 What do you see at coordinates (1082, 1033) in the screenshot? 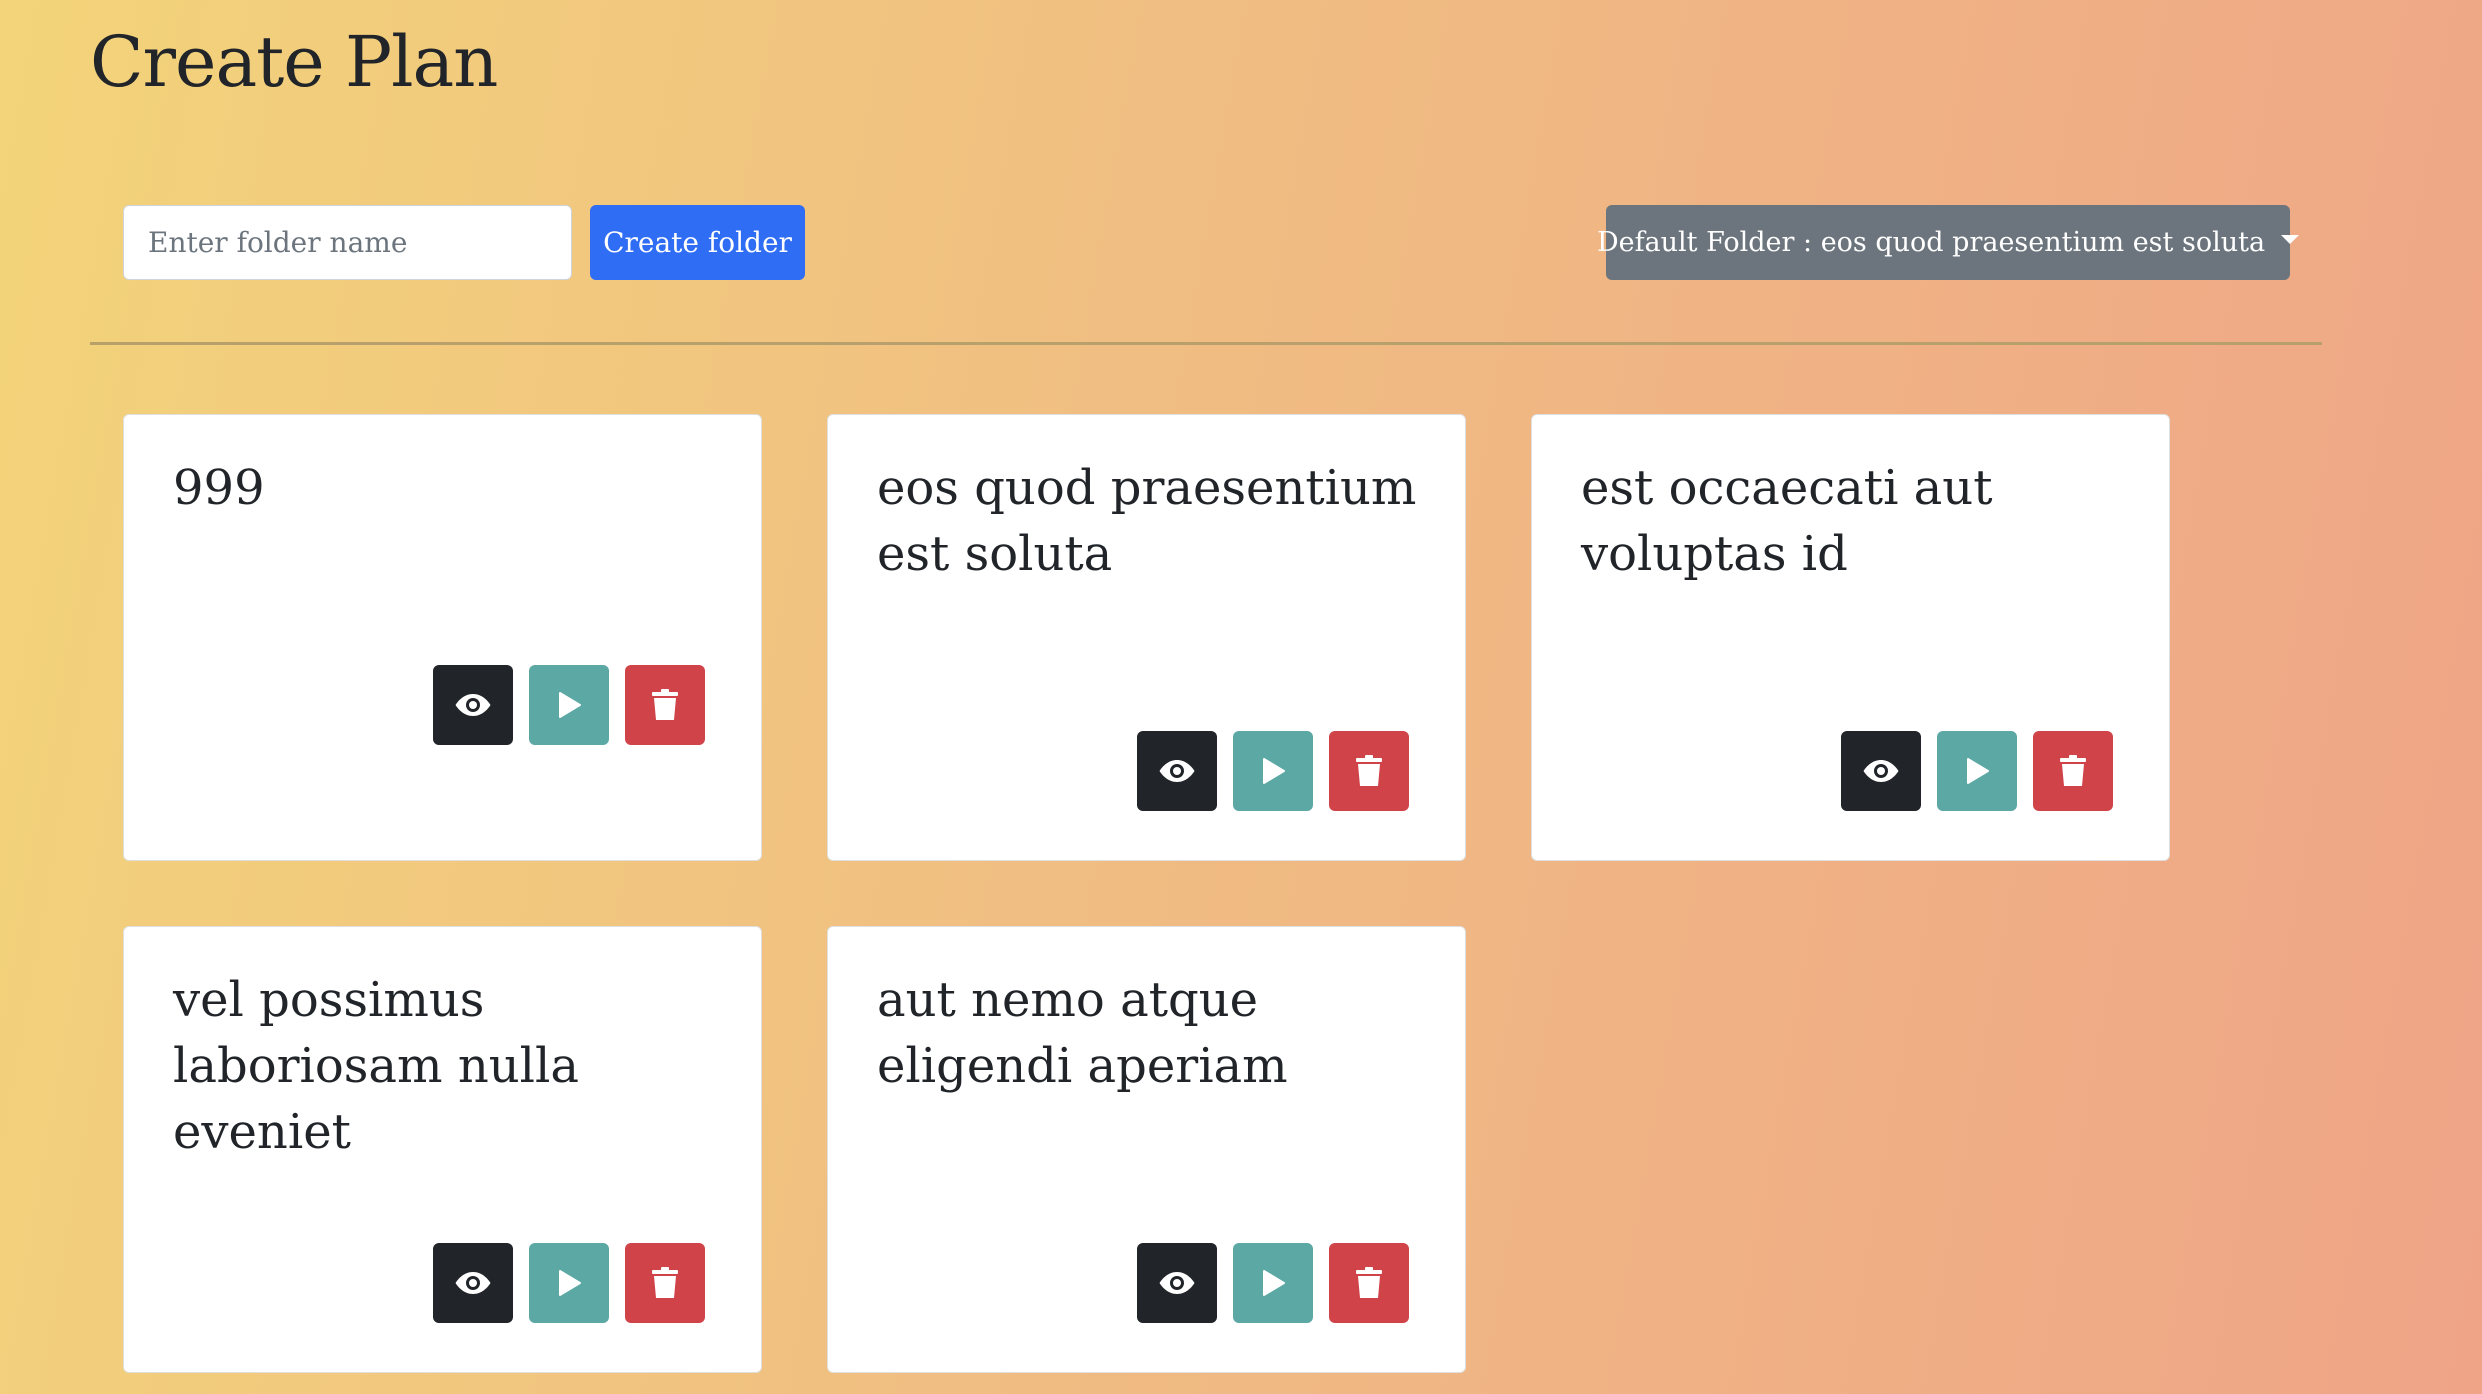
I see `plan-title: aut nemo atque eligendi aperiam` at bounding box center [1082, 1033].